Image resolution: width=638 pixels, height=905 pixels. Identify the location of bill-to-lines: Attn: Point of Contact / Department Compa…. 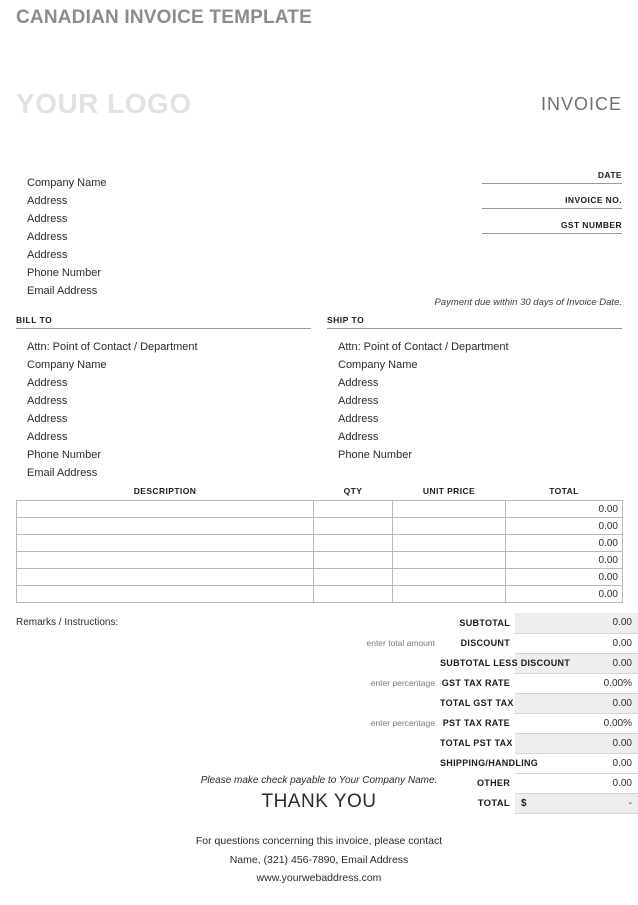
(163, 410).